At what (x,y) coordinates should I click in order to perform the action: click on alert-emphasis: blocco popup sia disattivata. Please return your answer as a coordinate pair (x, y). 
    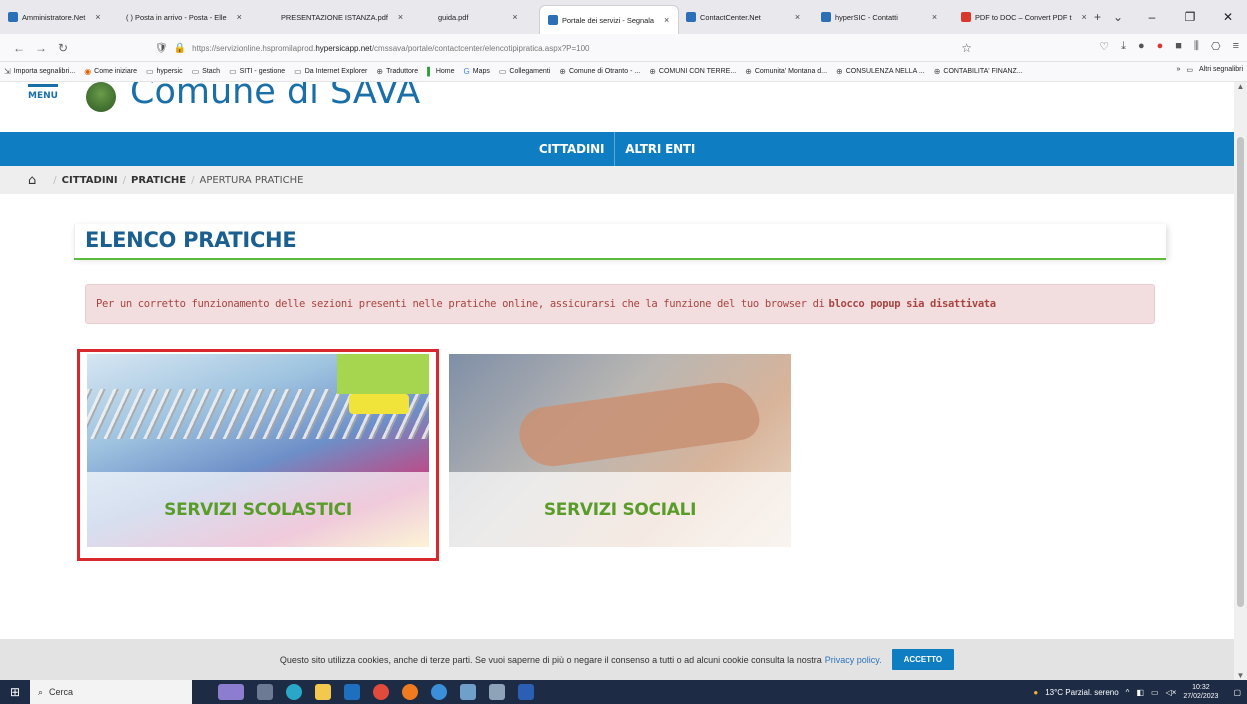
    Looking at the image, I should click on (912, 304).